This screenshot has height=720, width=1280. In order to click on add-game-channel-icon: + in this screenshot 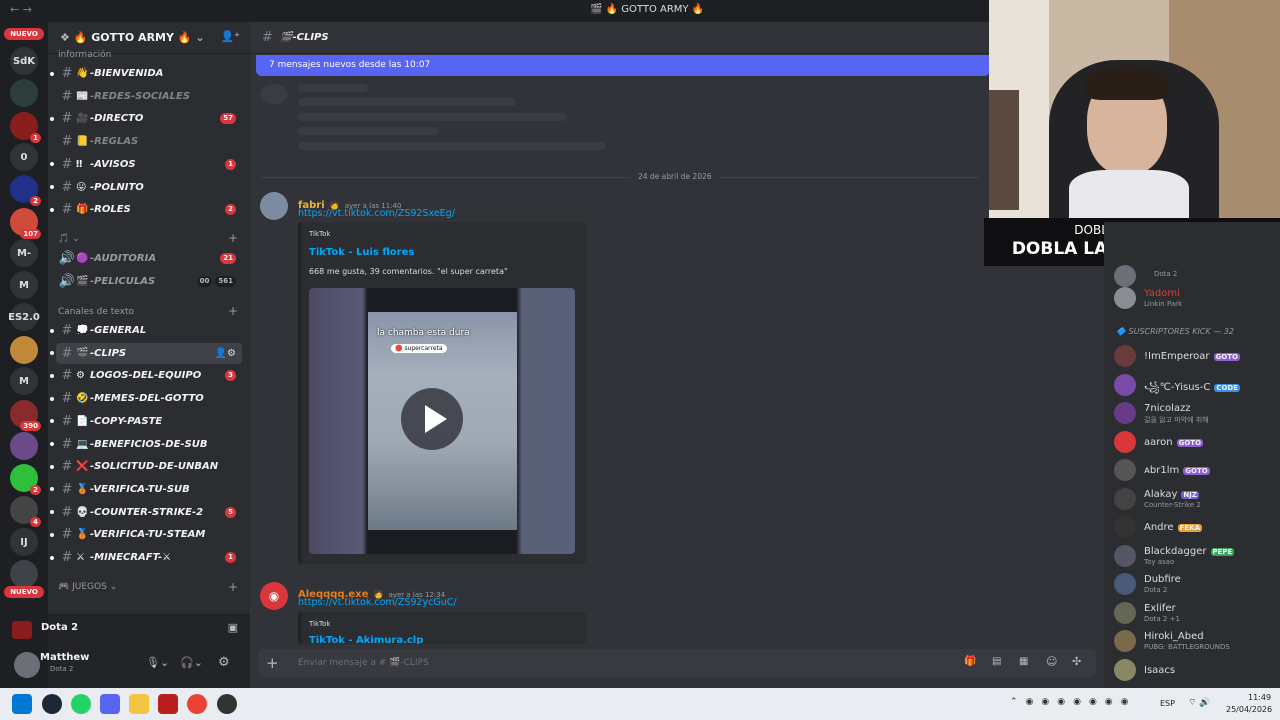, I will do `click(233, 587)`.